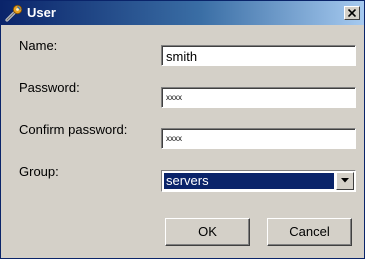 The height and width of the screenshot is (259, 365). I want to click on group-select: servers, so click(258, 181).